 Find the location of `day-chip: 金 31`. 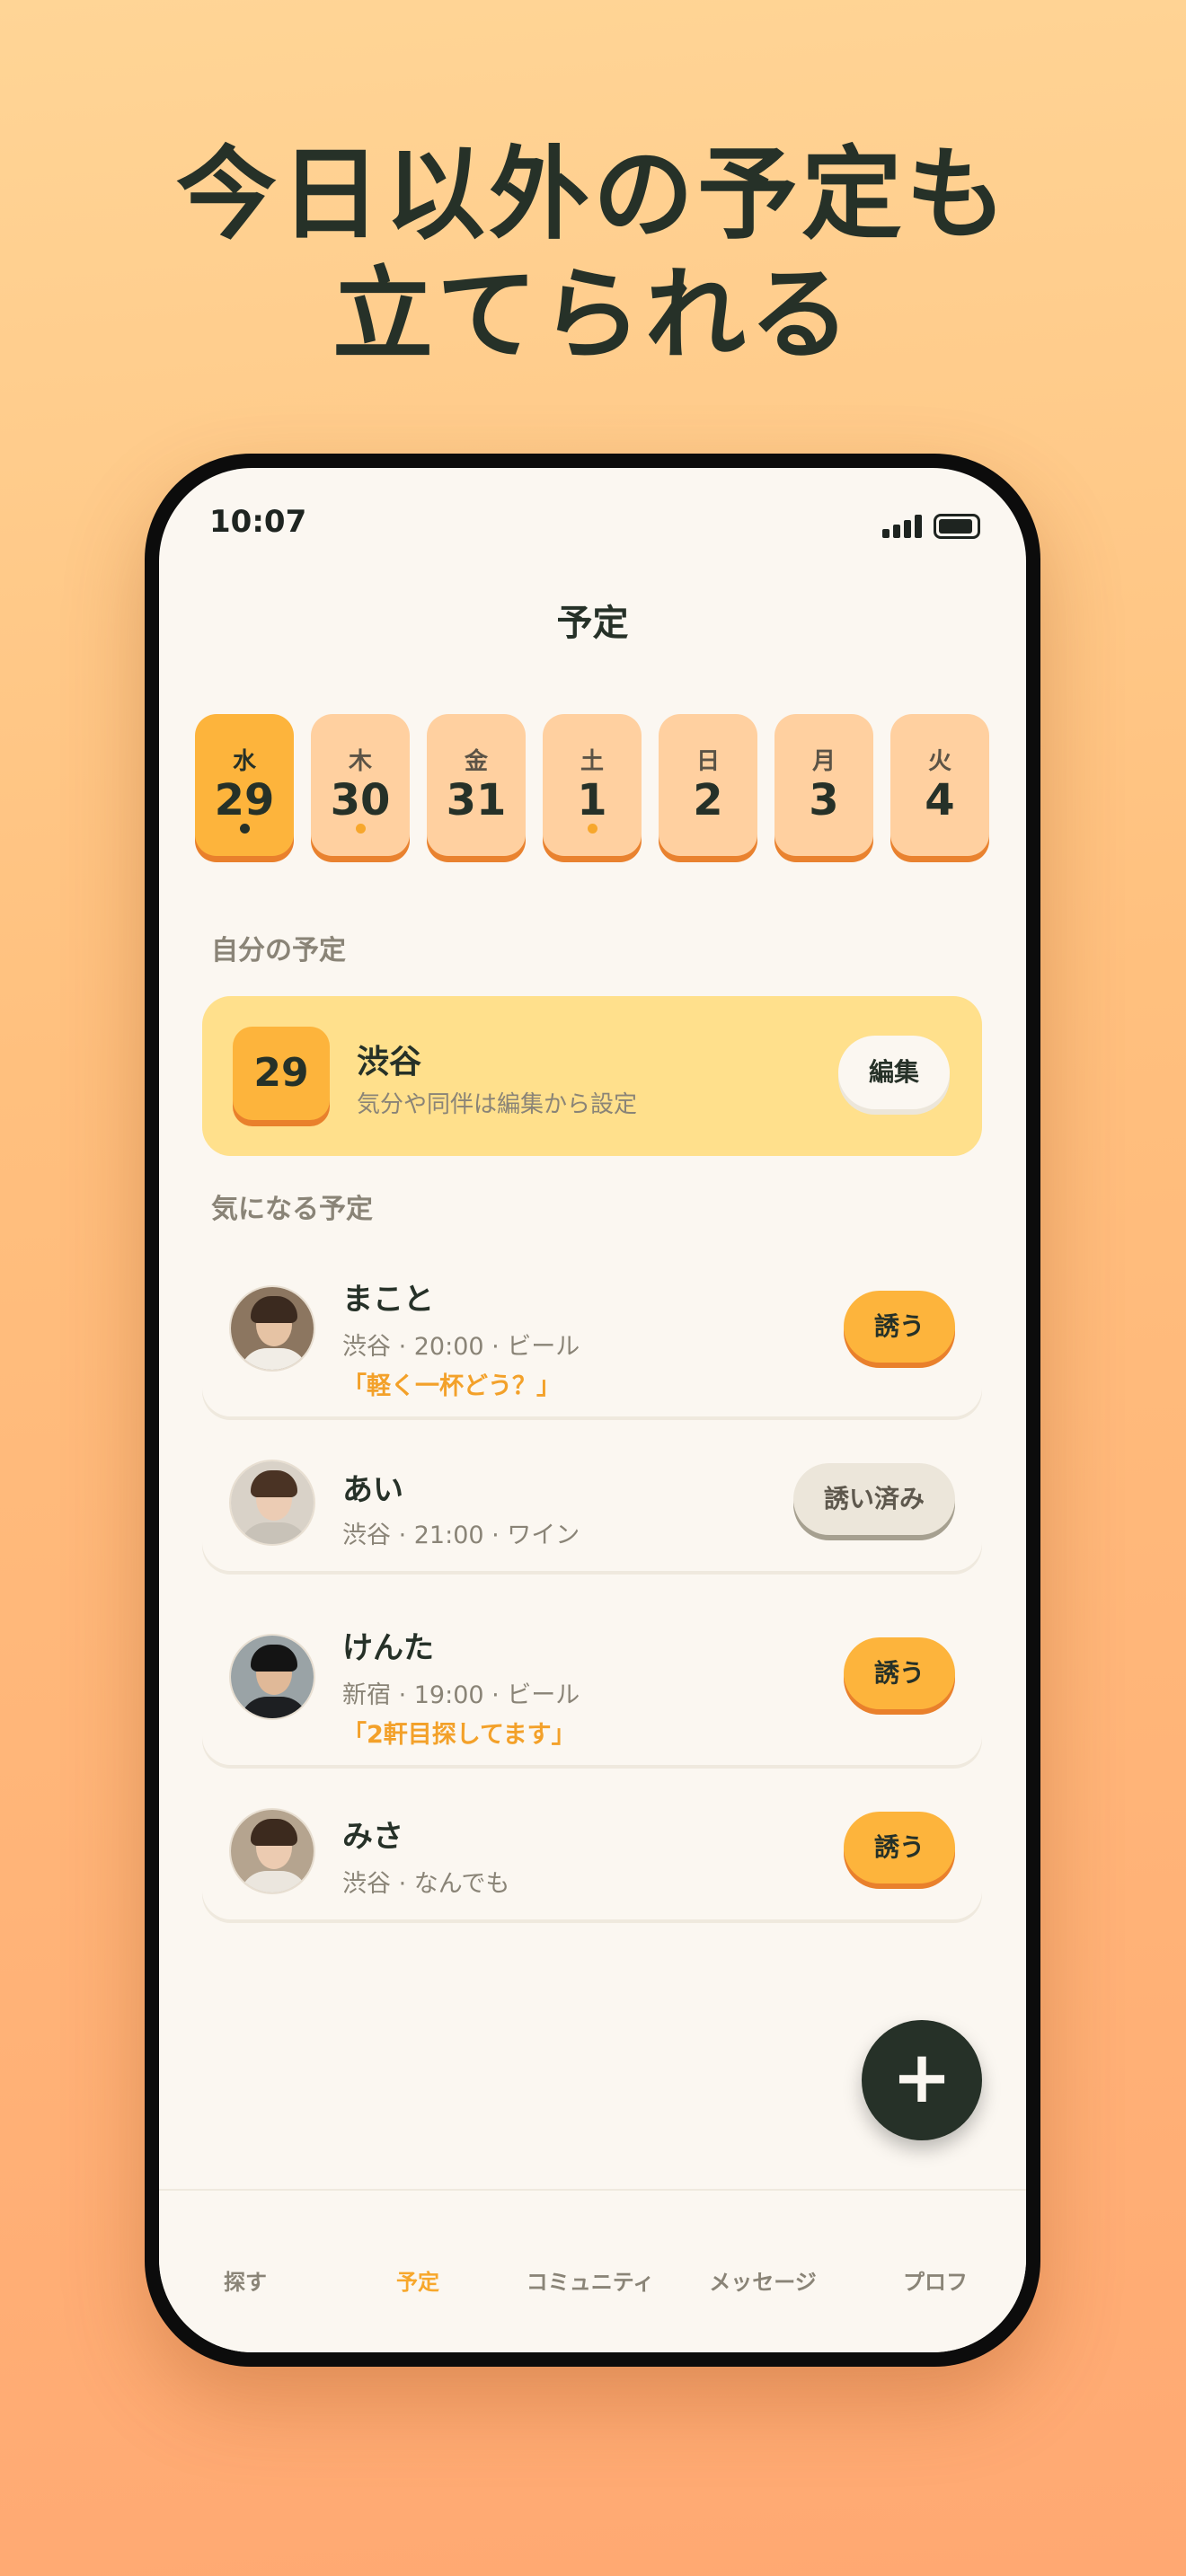

day-chip: 金 31 is located at coordinates (476, 785).